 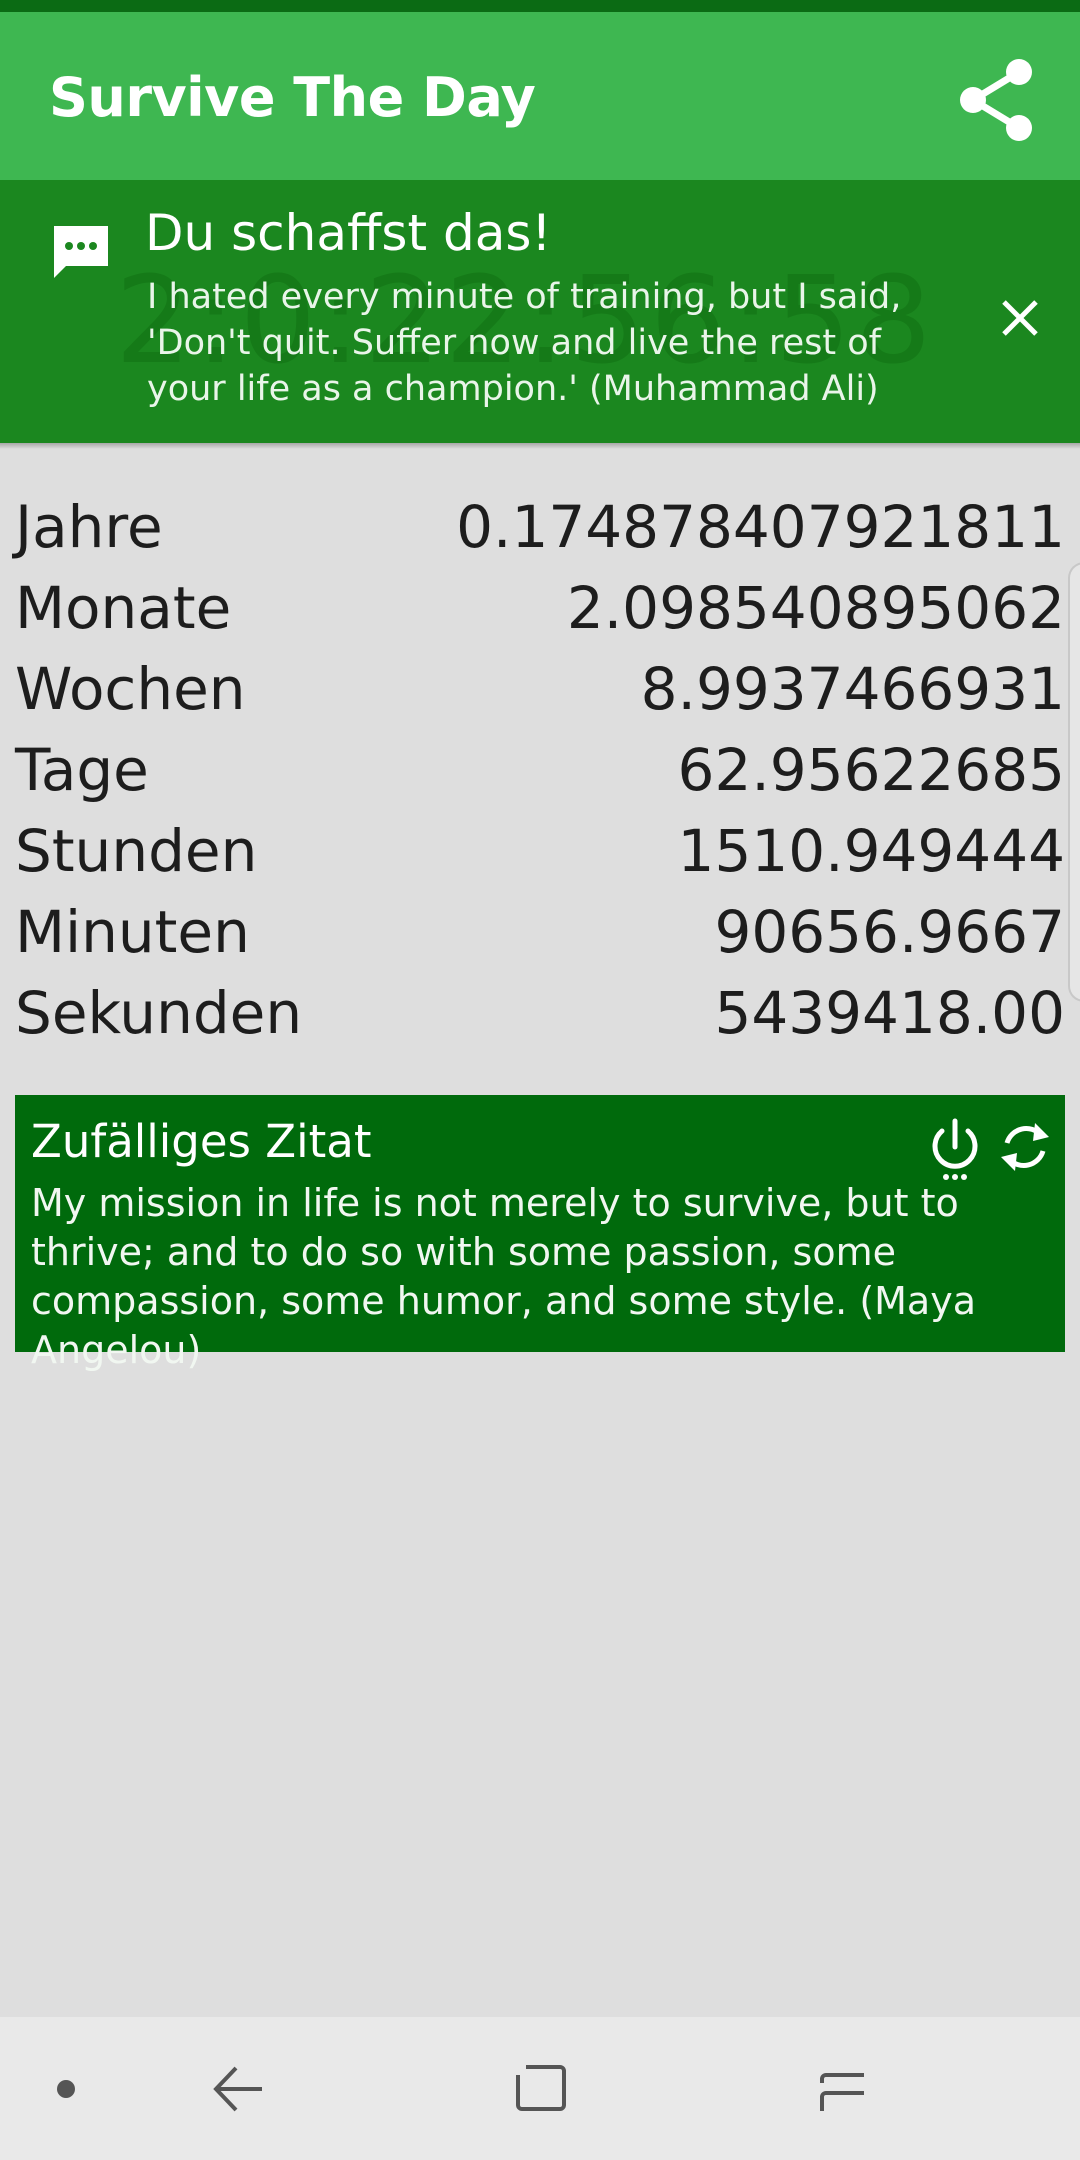 I want to click on stat-value: 2.098540895062, so click(x=815, y=607).